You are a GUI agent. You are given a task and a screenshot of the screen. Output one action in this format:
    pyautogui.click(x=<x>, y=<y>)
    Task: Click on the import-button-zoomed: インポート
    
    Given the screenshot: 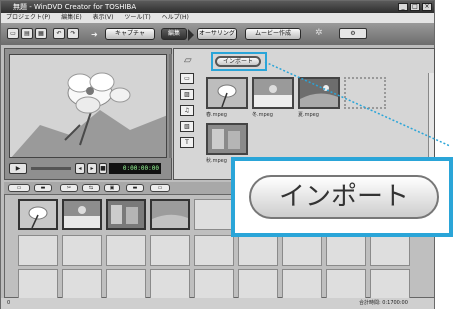 What is the action you would take?
    pyautogui.click(x=344, y=197)
    